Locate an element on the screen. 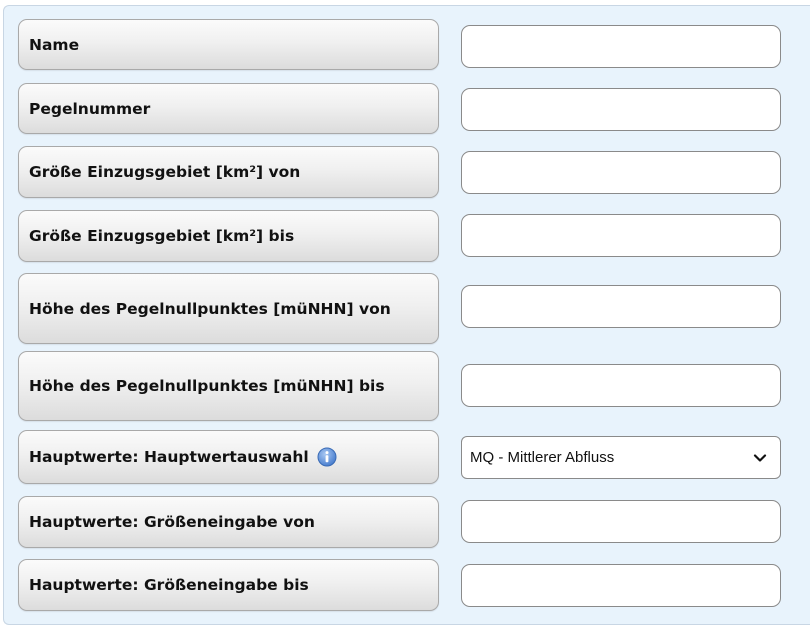 This screenshot has width=810, height=627. field-label-groesseneingabe-bis: Hauptwerte: Größeneingabe bis is located at coordinates (169, 585).